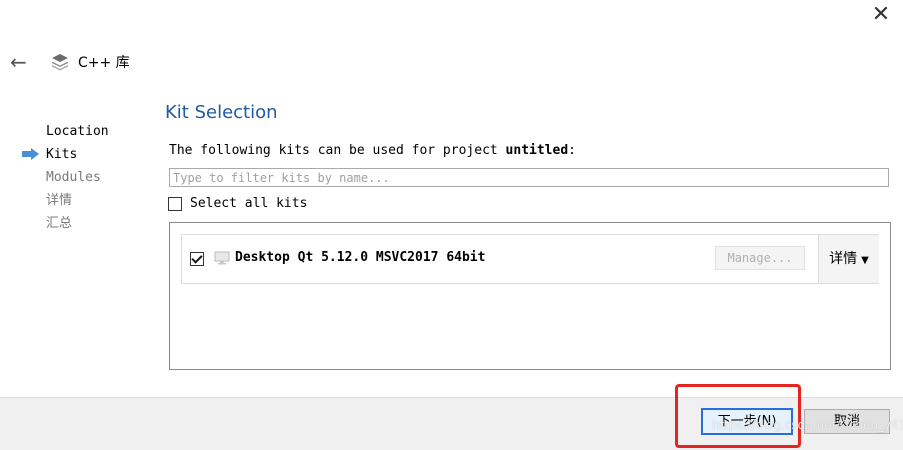 This screenshot has height=450, width=903. What do you see at coordinates (222, 258) in the screenshot?
I see `monitor-icon` at bounding box center [222, 258].